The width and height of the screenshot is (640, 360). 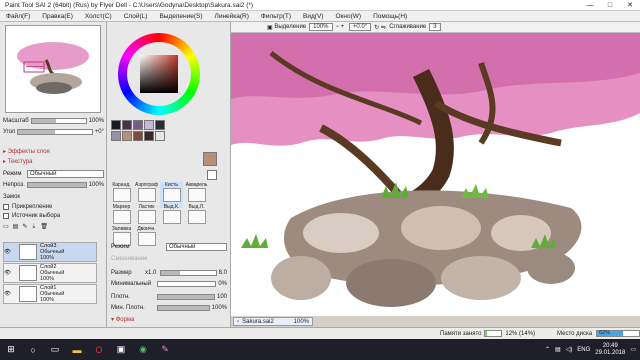 I want to click on selection-toggle-icon: ▣, so click(x=270, y=27).